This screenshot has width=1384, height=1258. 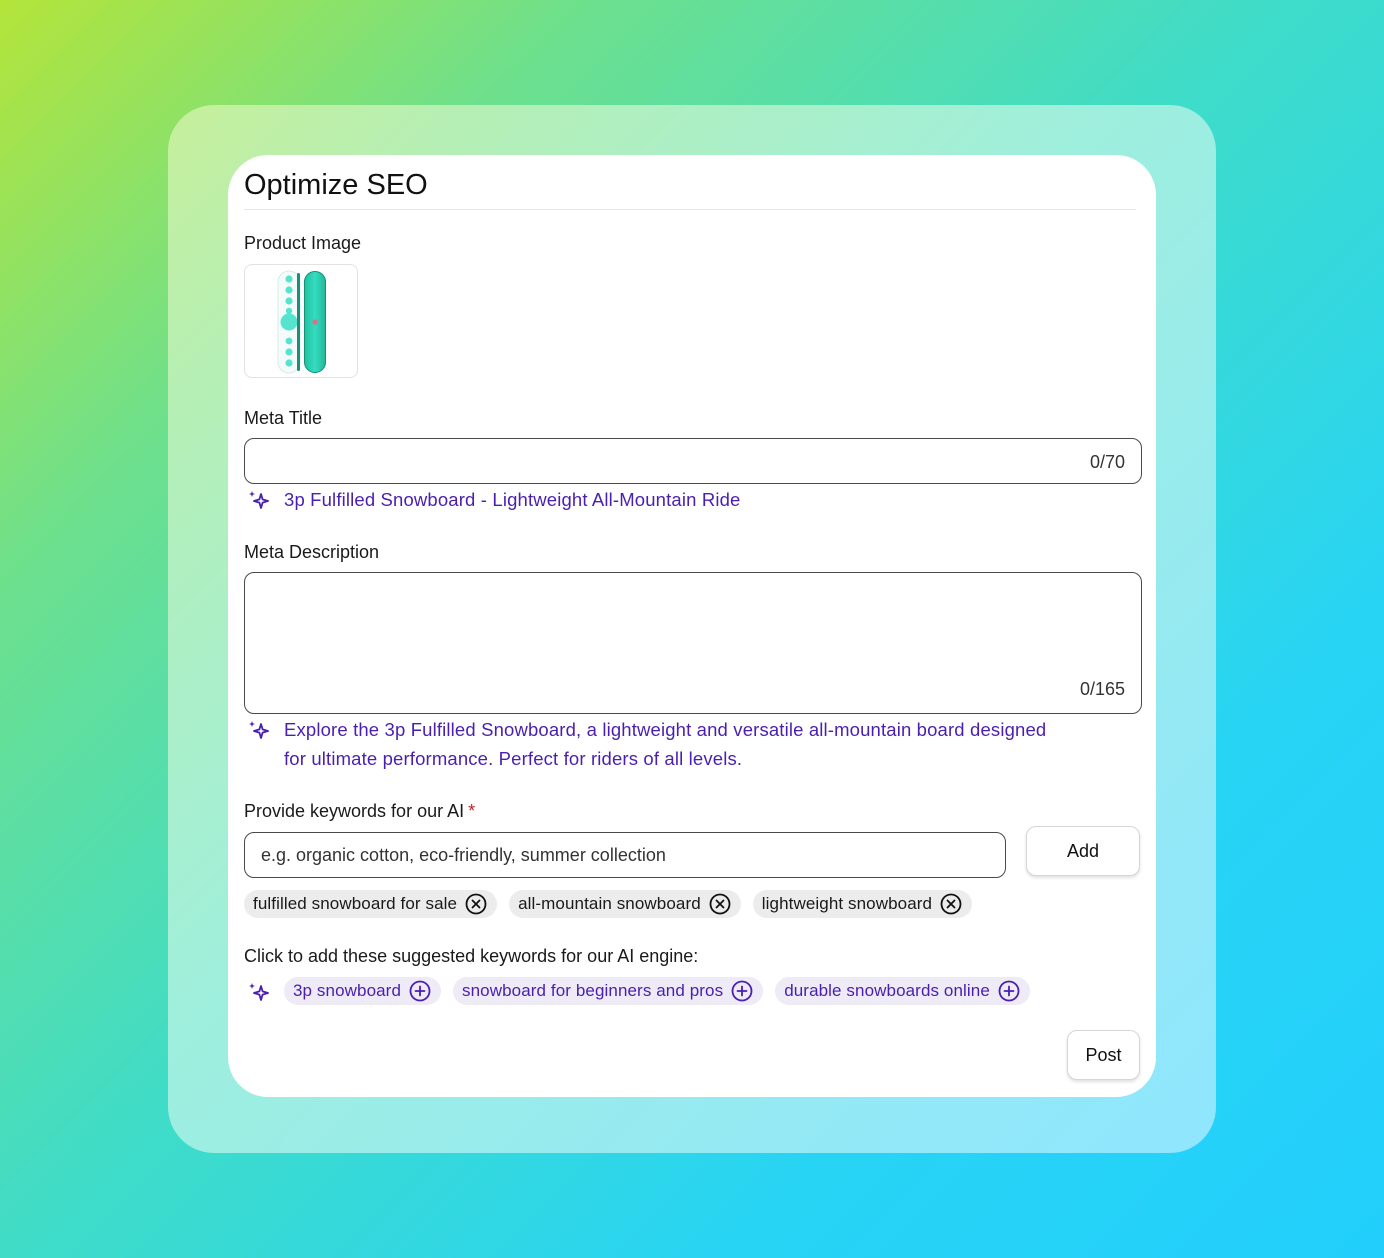 What do you see at coordinates (593, 990) in the screenshot?
I see `suggested-keyword-label: snowboard for beginners and pros` at bounding box center [593, 990].